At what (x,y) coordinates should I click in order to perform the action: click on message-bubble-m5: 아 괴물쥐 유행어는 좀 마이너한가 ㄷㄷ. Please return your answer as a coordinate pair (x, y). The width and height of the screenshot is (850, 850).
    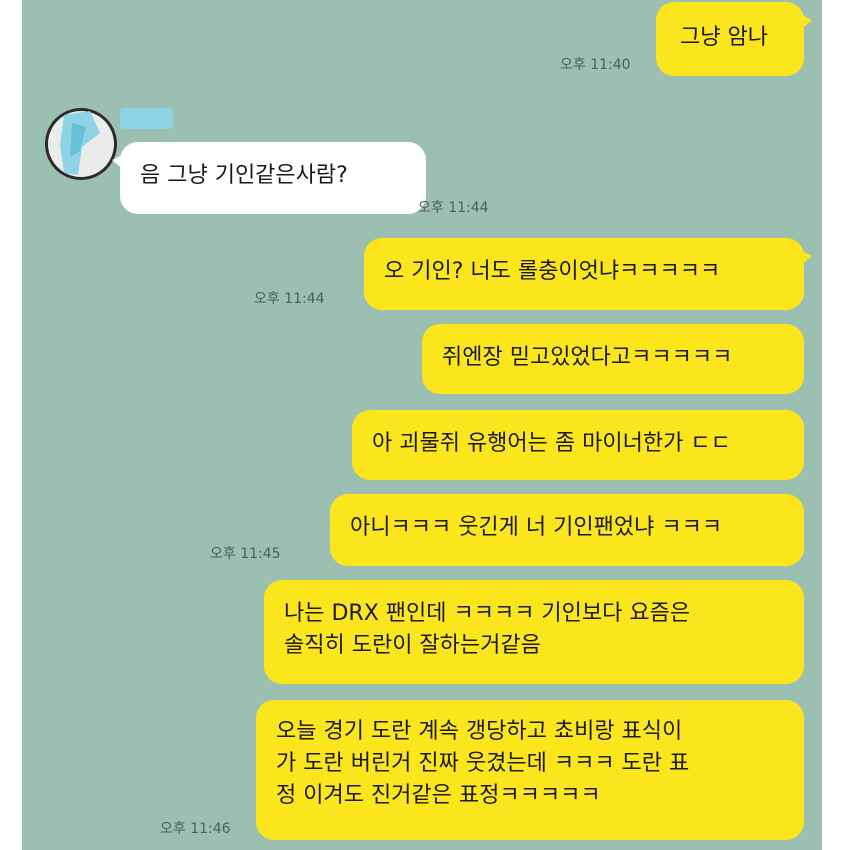
    Looking at the image, I should click on (578, 445).